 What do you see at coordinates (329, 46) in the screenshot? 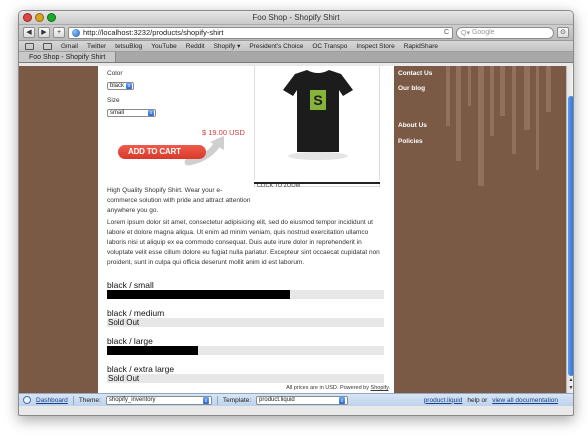
I see `bookmark-oc-transpo: OC Transpo` at bounding box center [329, 46].